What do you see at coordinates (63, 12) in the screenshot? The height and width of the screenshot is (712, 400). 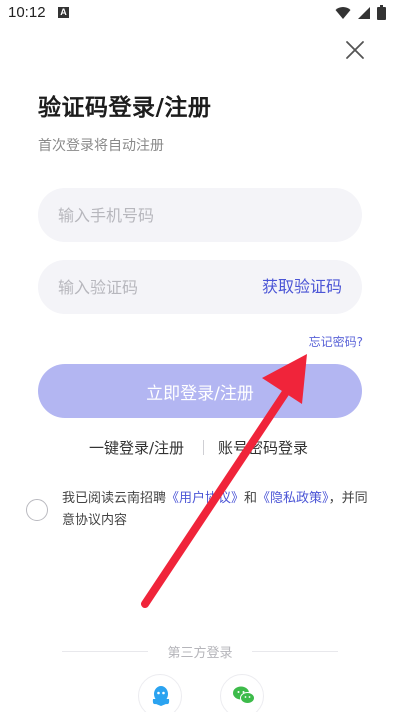 I see `notification-a-icon: A` at bounding box center [63, 12].